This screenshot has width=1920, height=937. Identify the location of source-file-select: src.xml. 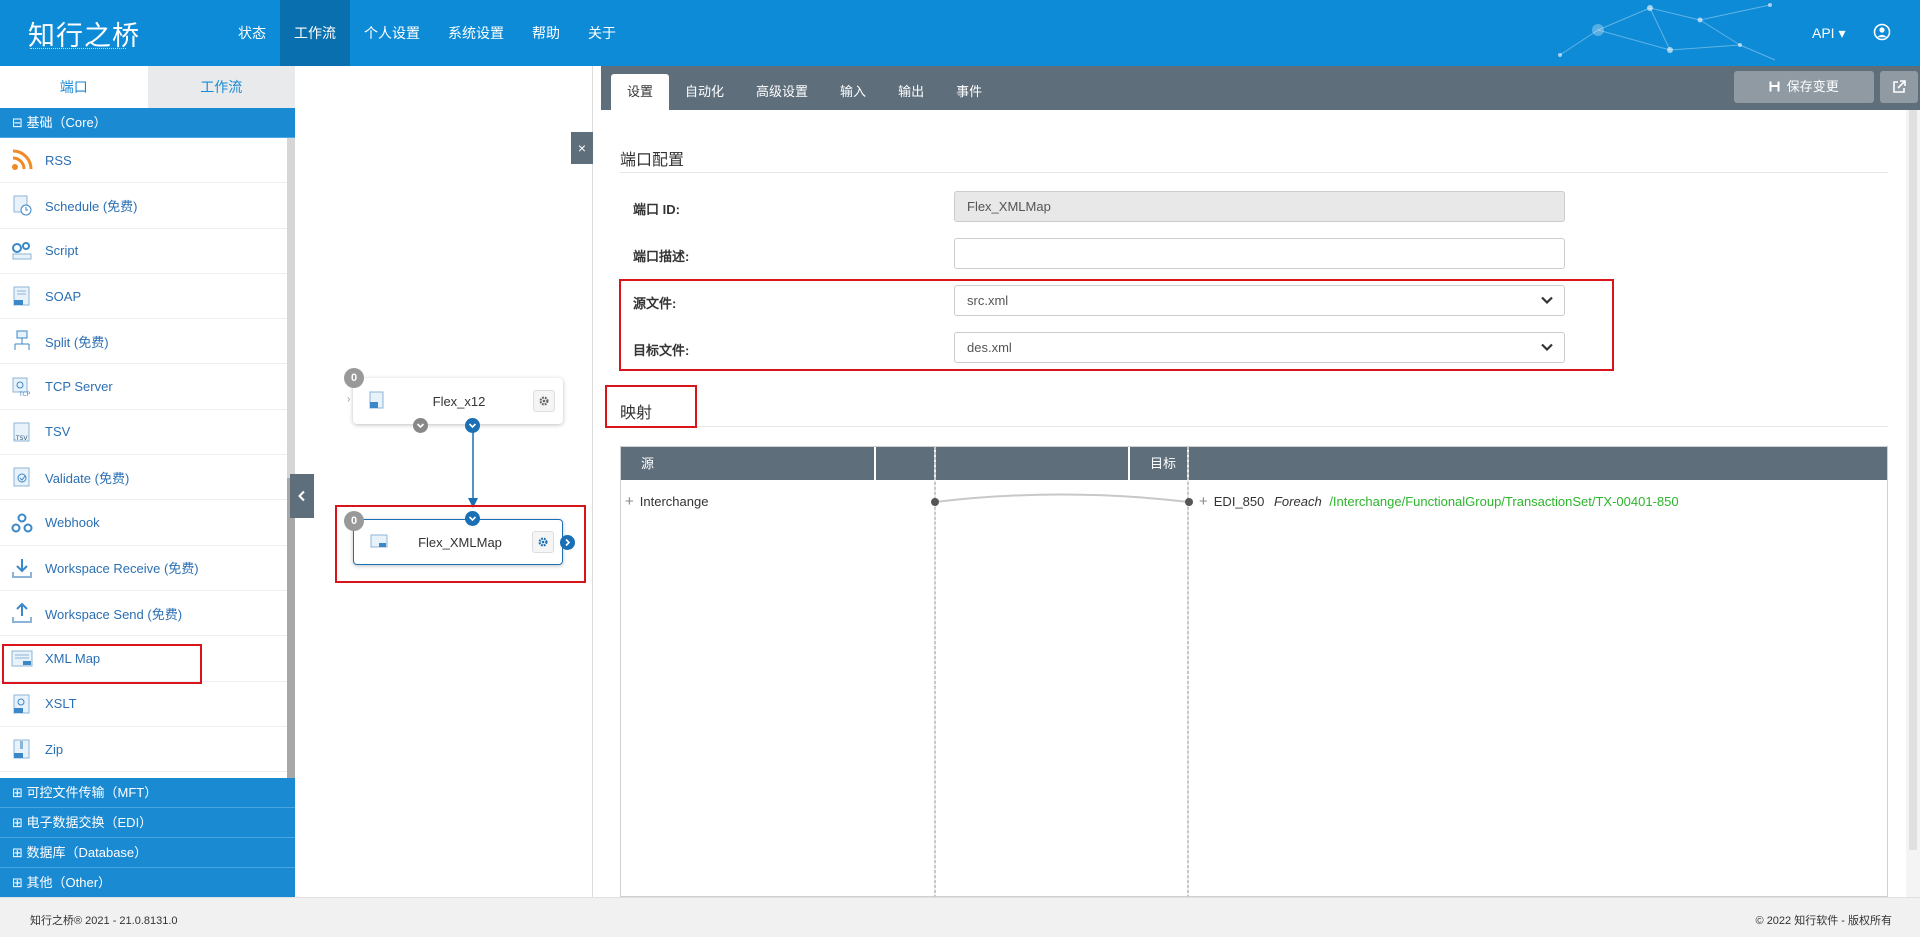
(1259, 300).